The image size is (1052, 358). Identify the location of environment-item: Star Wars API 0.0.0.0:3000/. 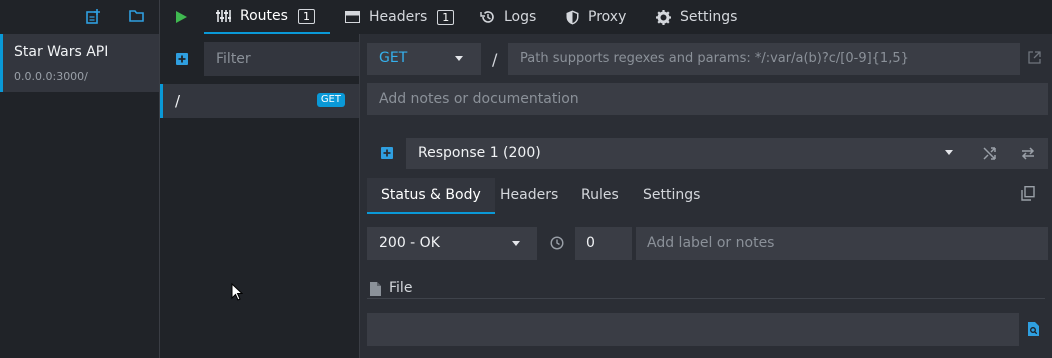
(79, 63).